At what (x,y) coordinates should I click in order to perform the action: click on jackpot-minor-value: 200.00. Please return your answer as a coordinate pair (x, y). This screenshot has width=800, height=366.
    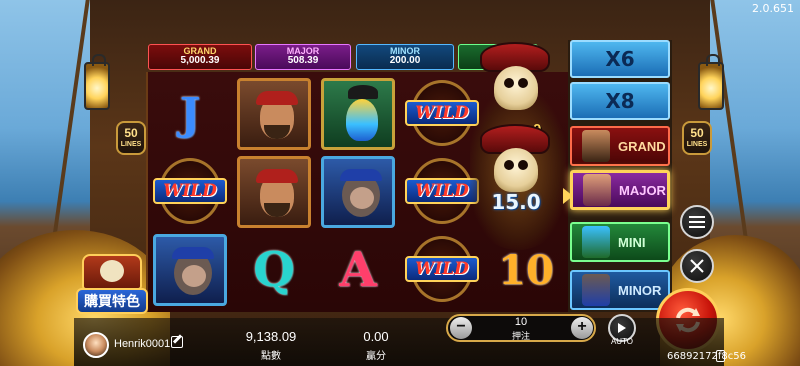
    Looking at the image, I should click on (405, 61).